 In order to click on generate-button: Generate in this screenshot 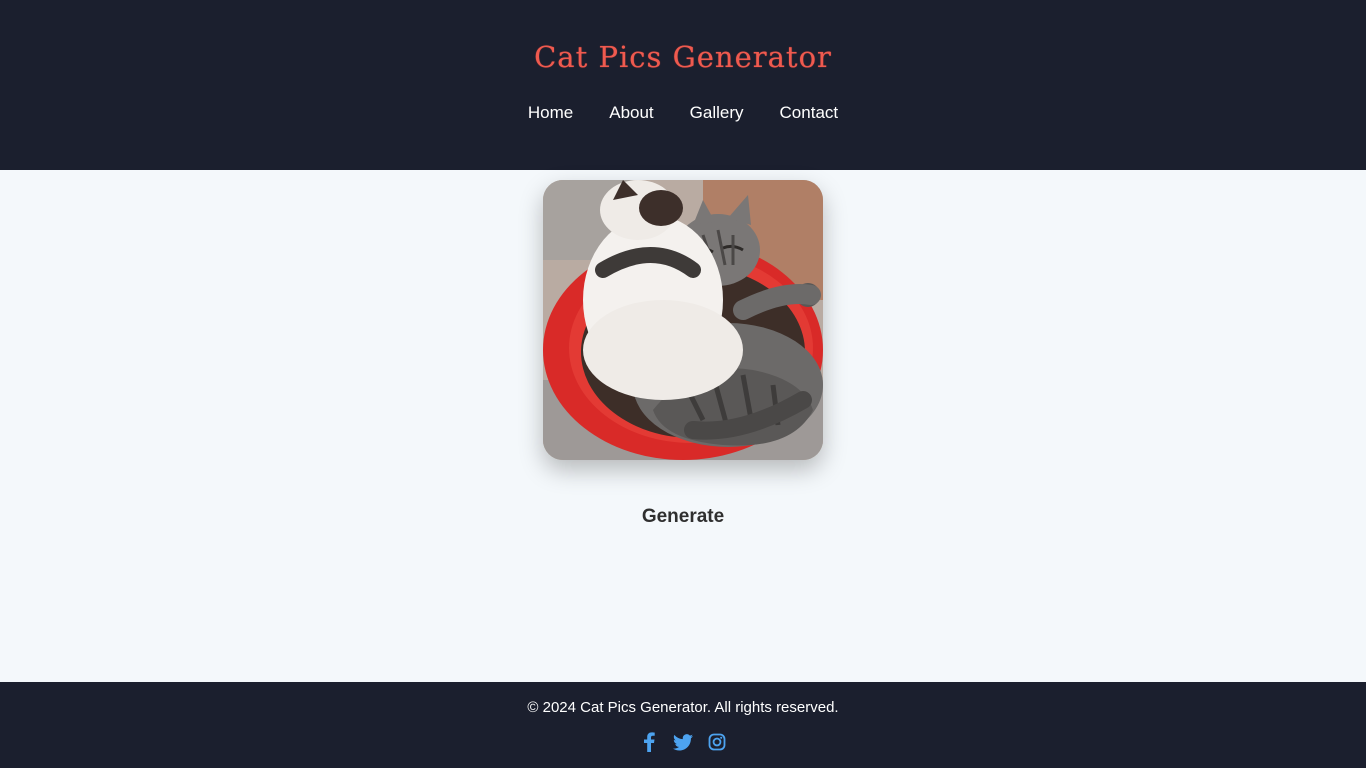, I will do `click(683, 517)`.